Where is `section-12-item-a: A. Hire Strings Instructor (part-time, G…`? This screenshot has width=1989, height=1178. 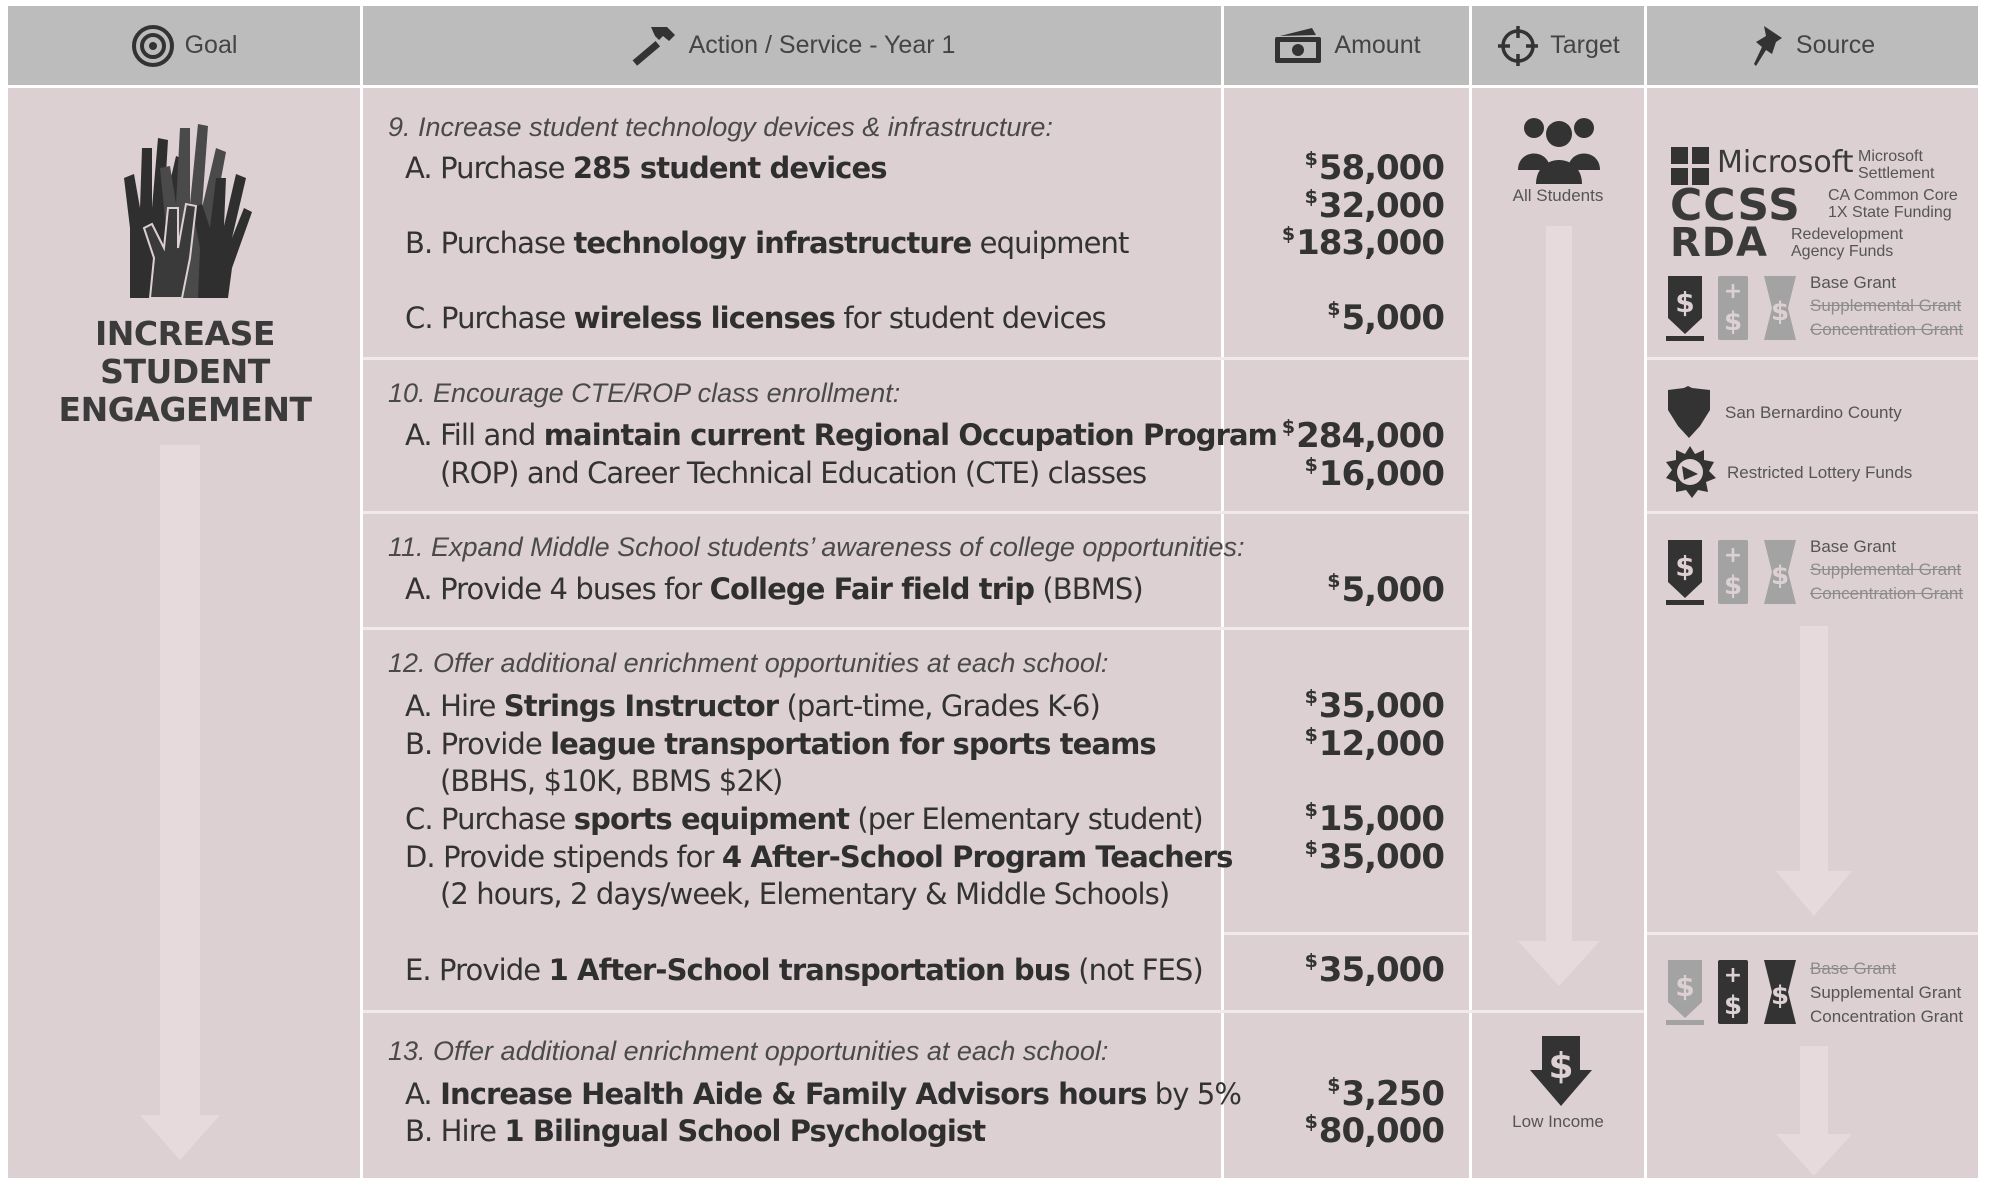
section-12-item-a: A. Hire Strings Instructor (part-time, G… is located at coordinates (753, 706).